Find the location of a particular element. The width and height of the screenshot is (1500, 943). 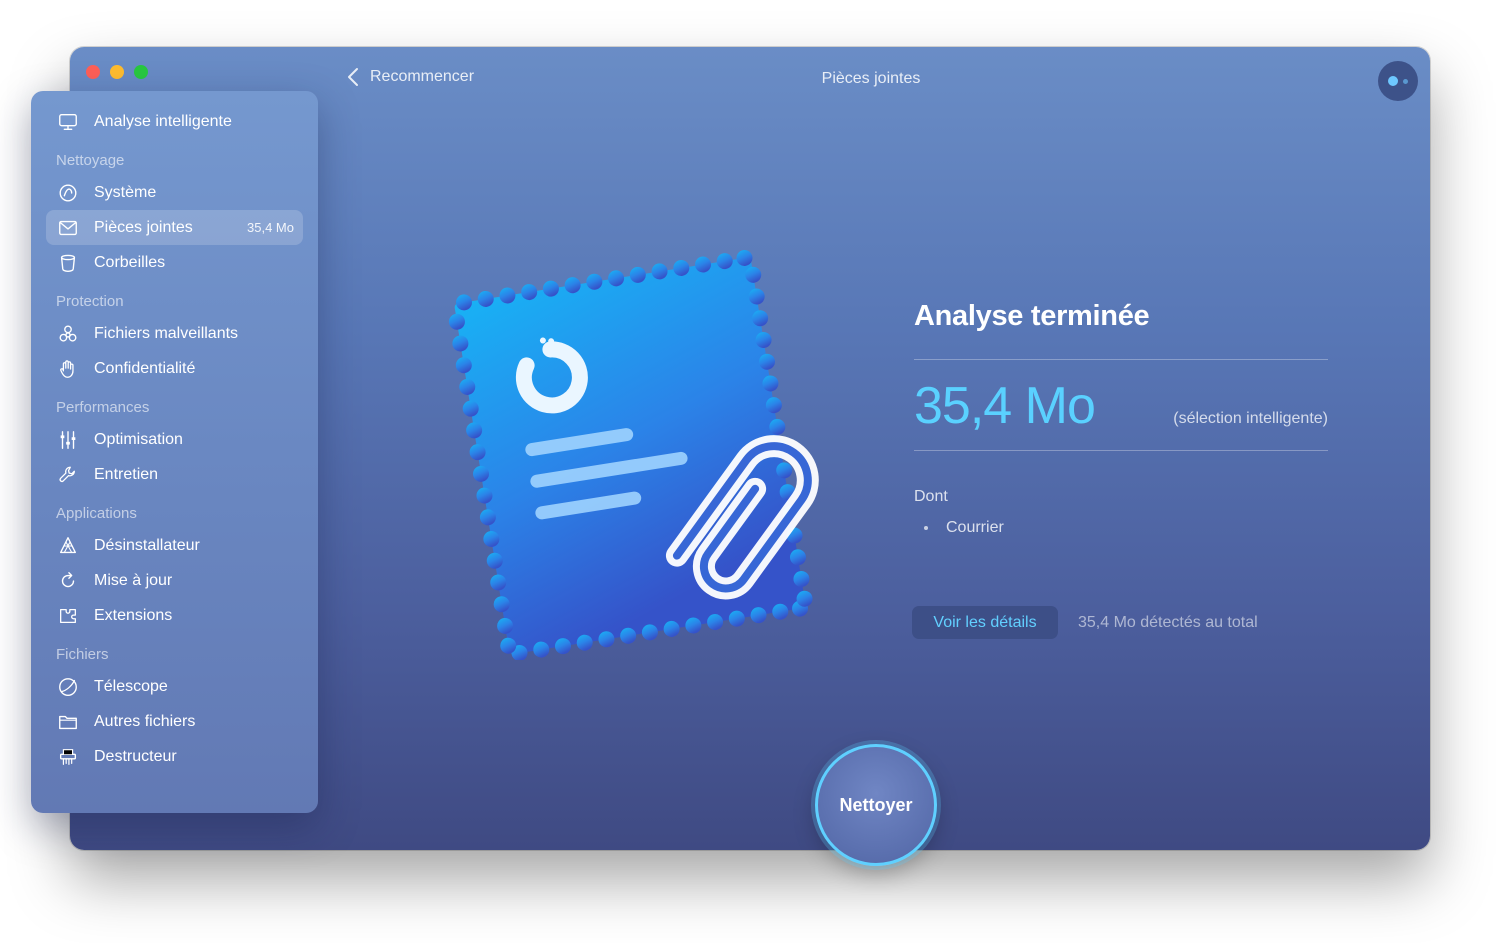

breakdown-item-label: Courrier is located at coordinates (975, 527).